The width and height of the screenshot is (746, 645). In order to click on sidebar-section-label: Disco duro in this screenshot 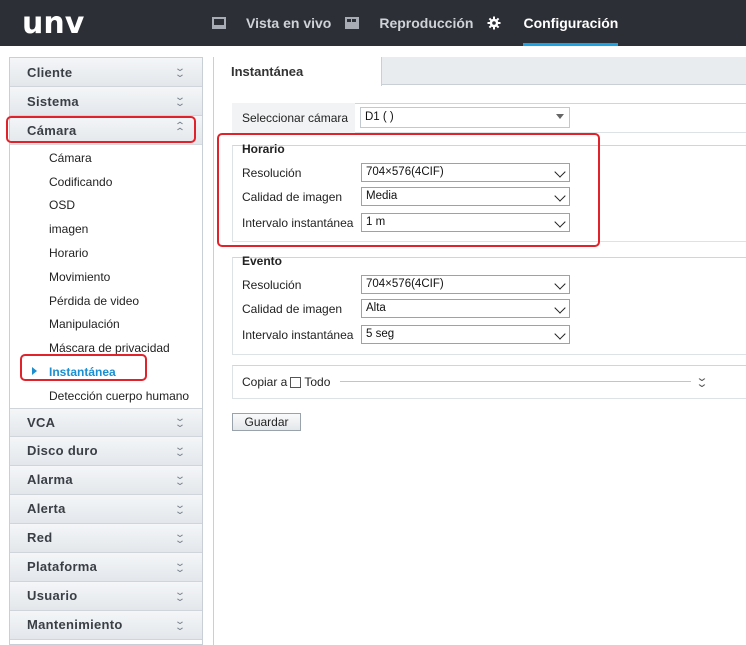, I will do `click(62, 451)`.